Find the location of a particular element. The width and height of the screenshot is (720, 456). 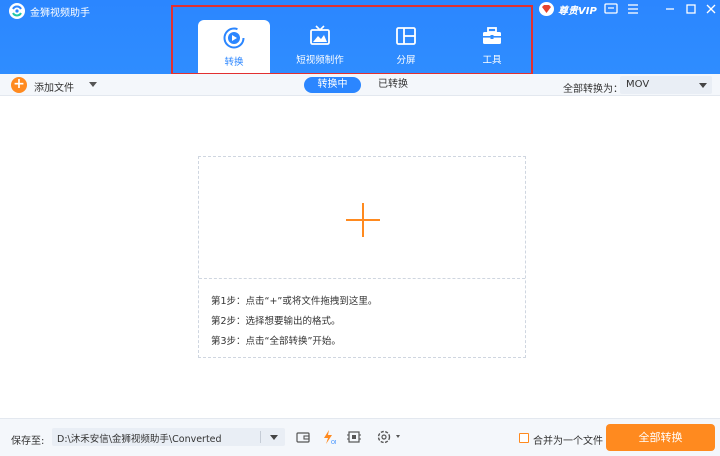

add-plus-icon-vertical is located at coordinates (363, 220).